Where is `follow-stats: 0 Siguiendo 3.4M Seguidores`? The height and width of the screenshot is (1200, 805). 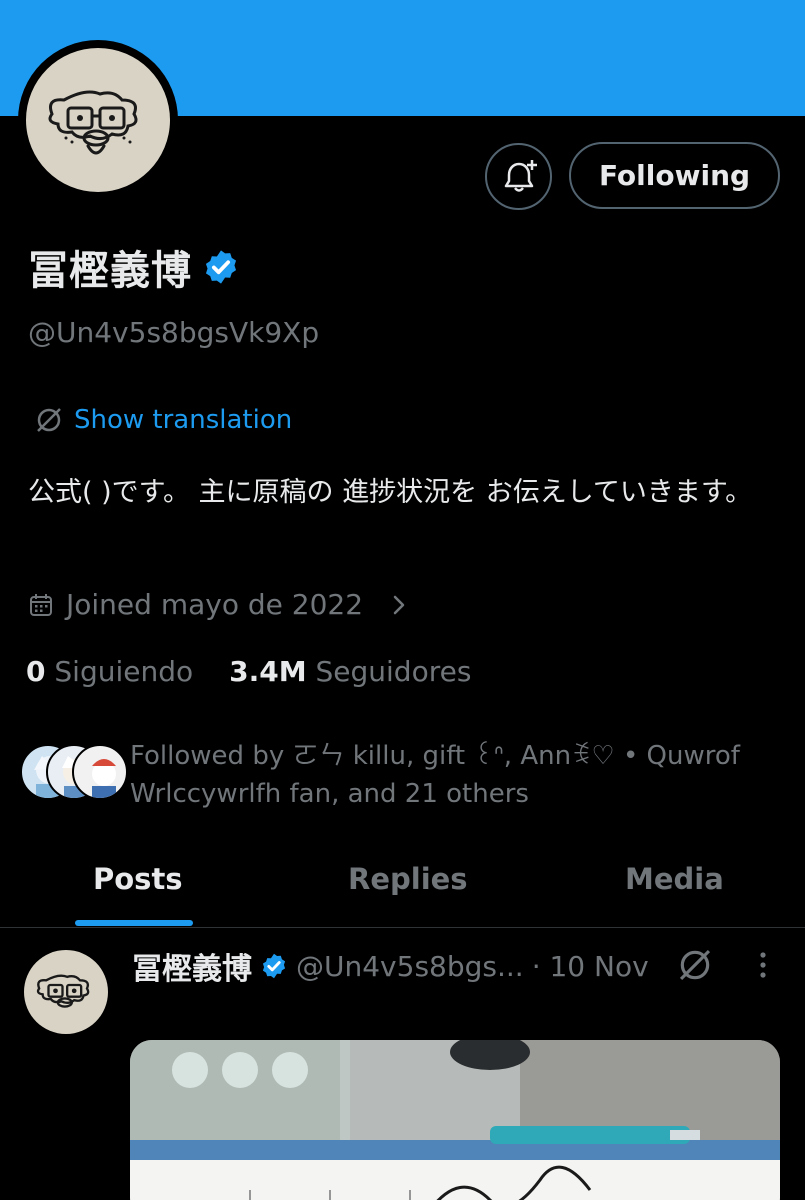
follow-stats: 0 Siguiendo 3.4M Seguidores is located at coordinates (248, 671).